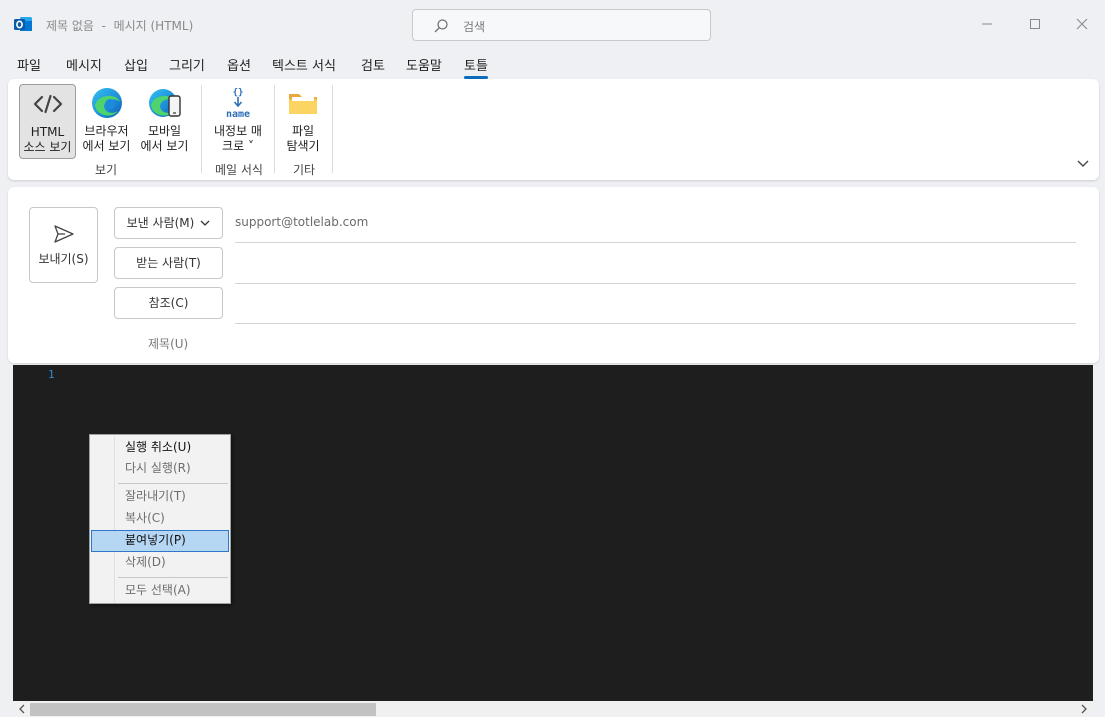 The height and width of the screenshot is (717, 1105). What do you see at coordinates (303, 104) in the screenshot?
I see `folder-icon` at bounding box center [303, 104].